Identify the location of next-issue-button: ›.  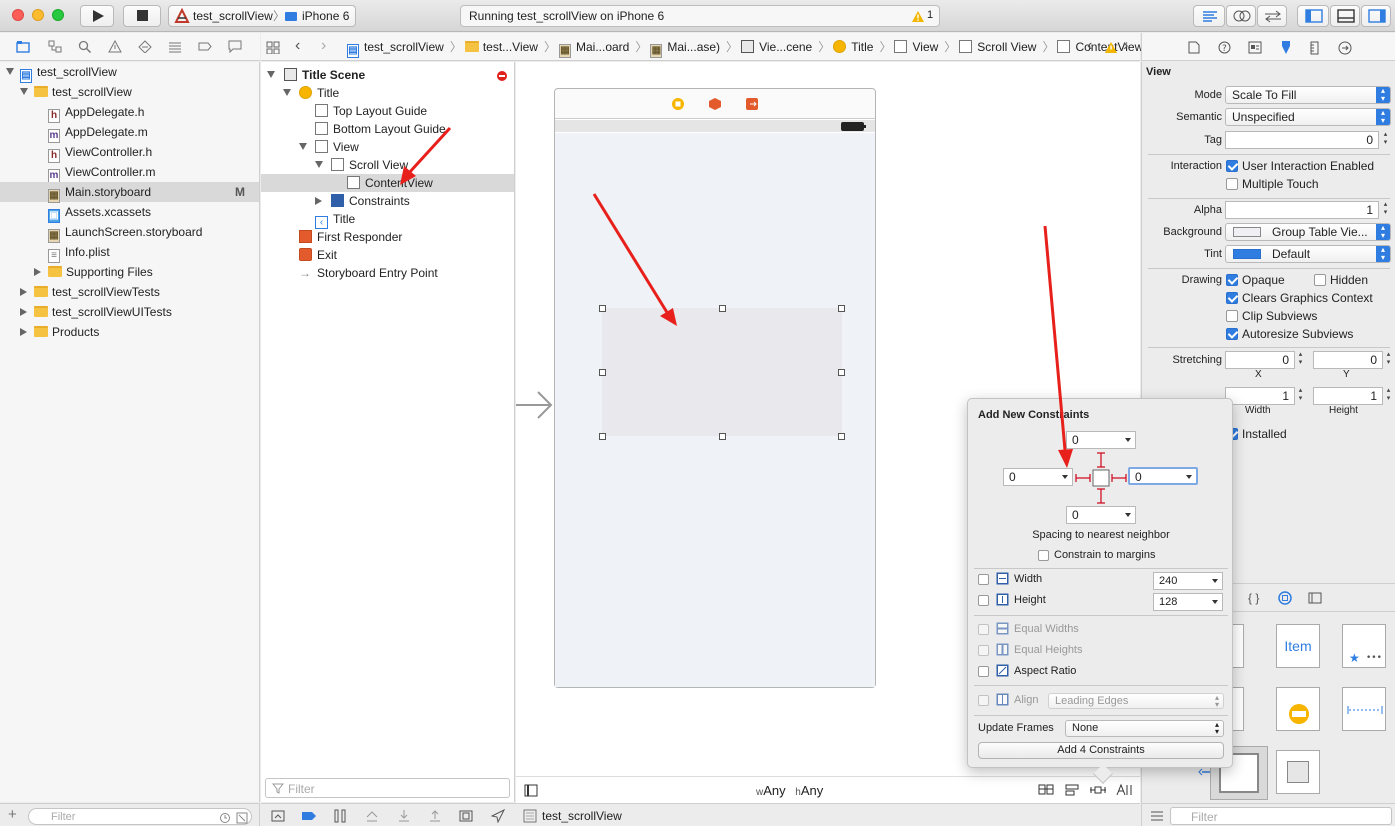
(1125, 46).